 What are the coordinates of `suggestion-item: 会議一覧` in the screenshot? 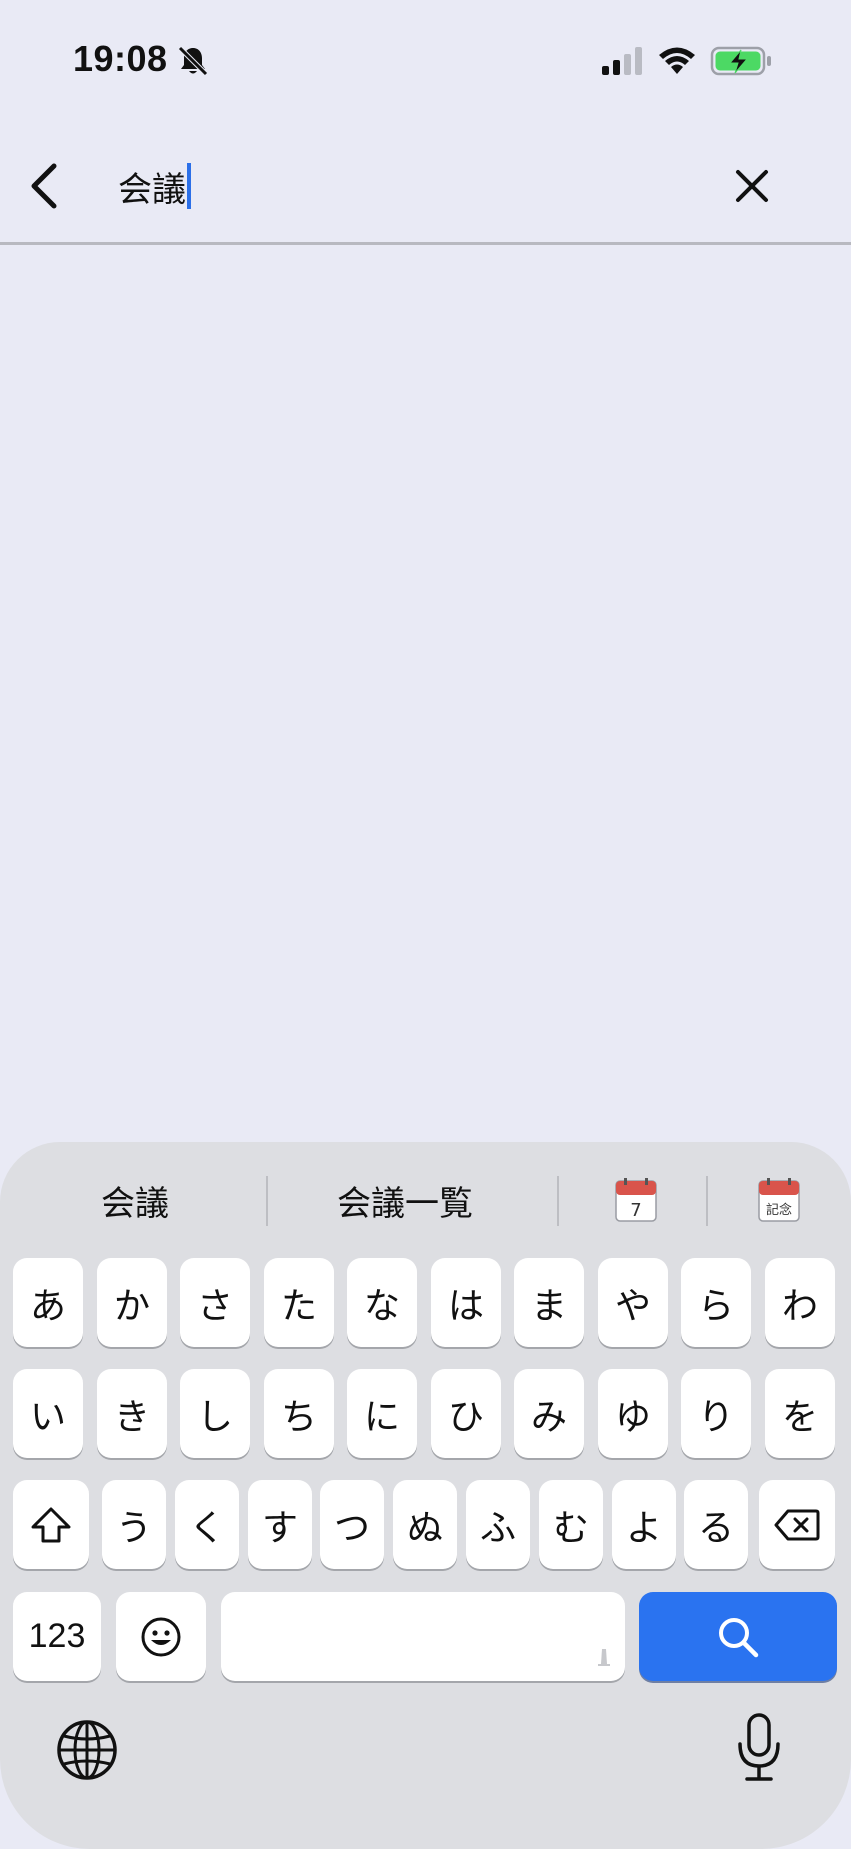 It's located at (405, 1200).